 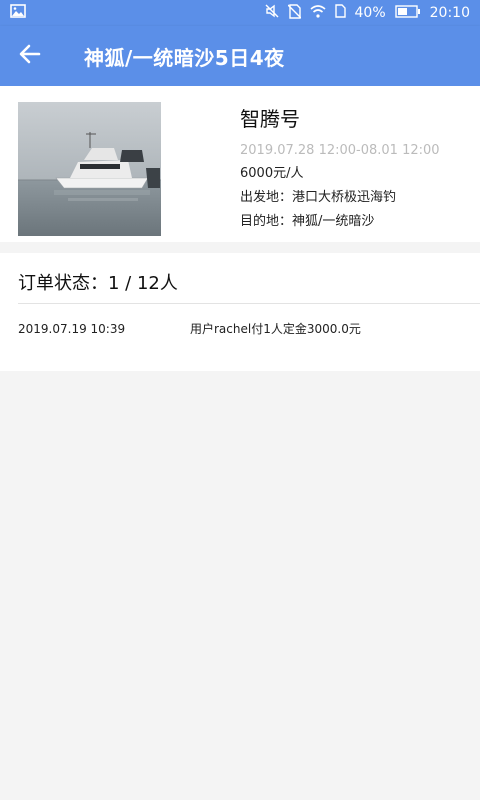 What do you see at coordinates (340, 150) in the screenshot?
I see `trip-dates: 2019.07.28 12:00-08.01 12:00` at bounding box center [340, 150].